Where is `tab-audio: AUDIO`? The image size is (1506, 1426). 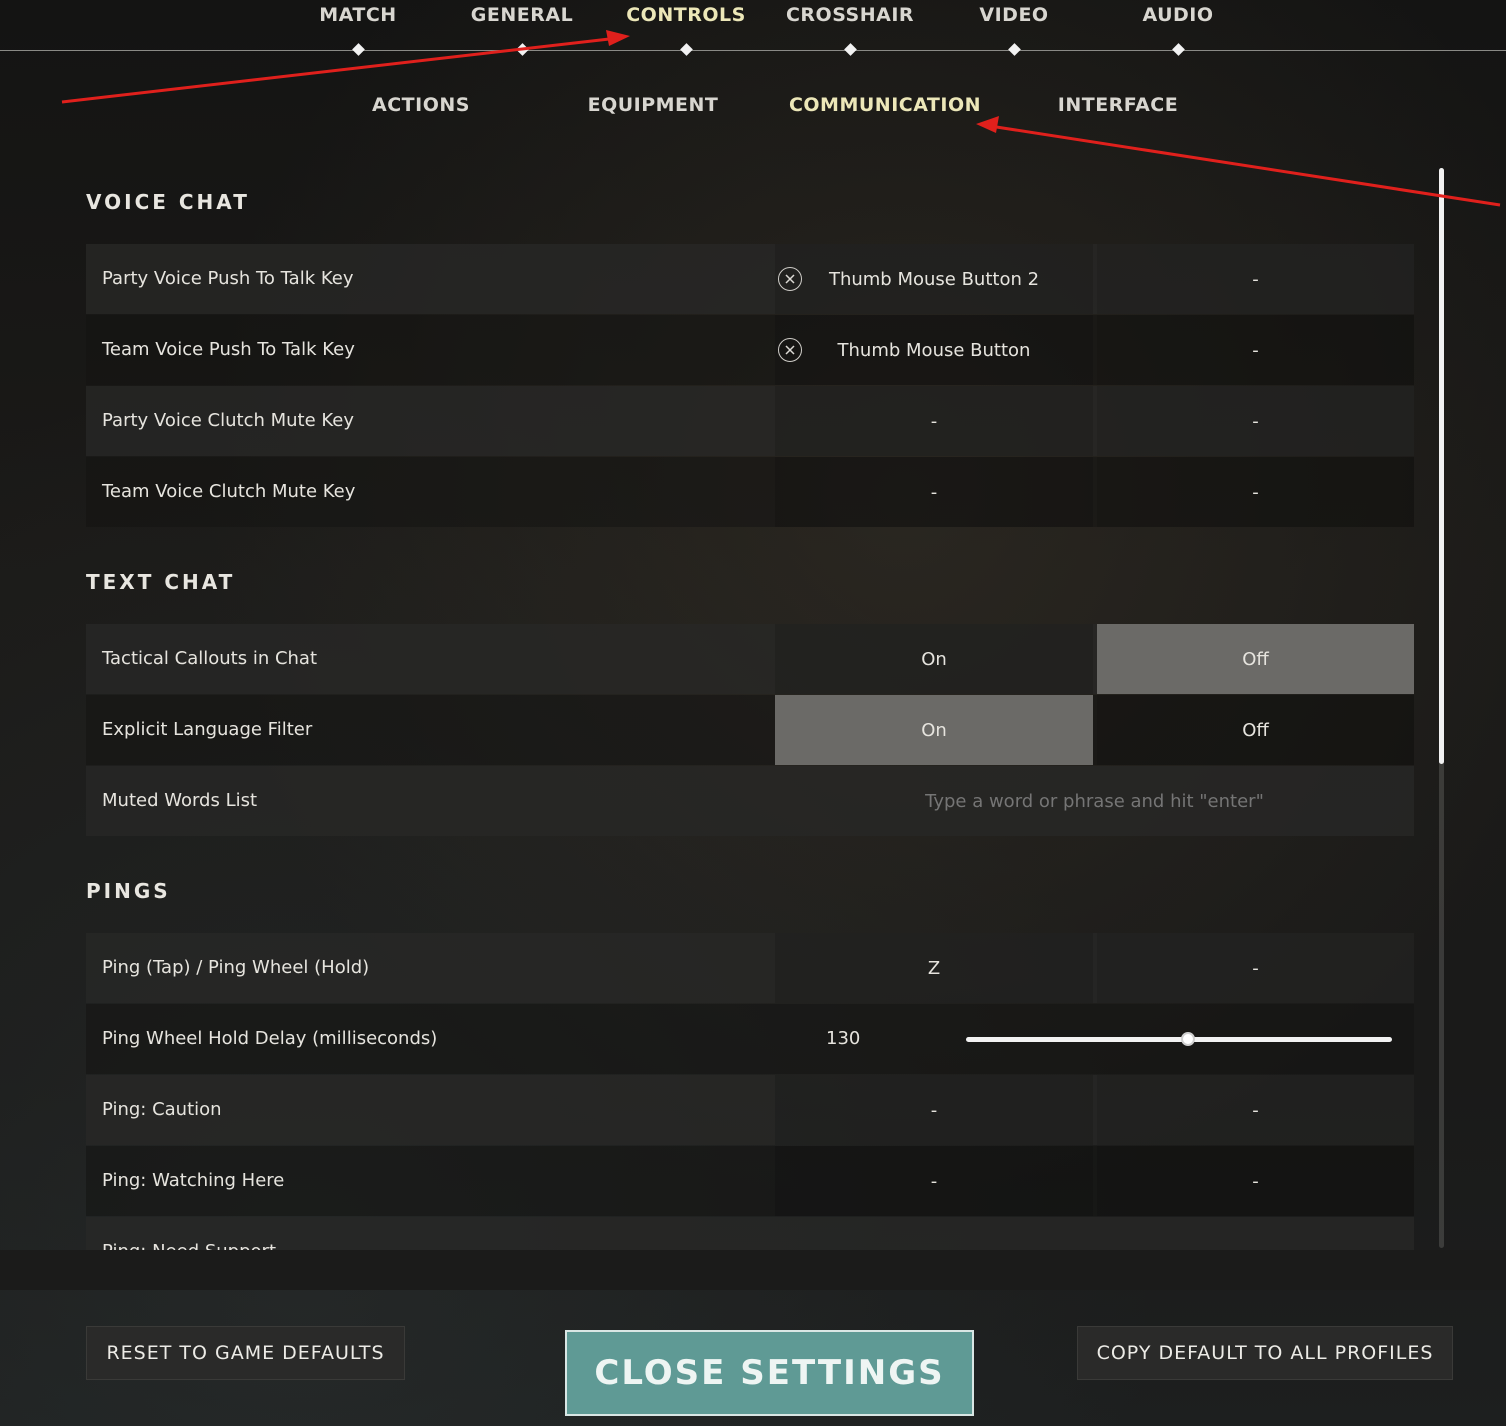 tab-audio: AUDIO is located at coordinates (1178, 15).